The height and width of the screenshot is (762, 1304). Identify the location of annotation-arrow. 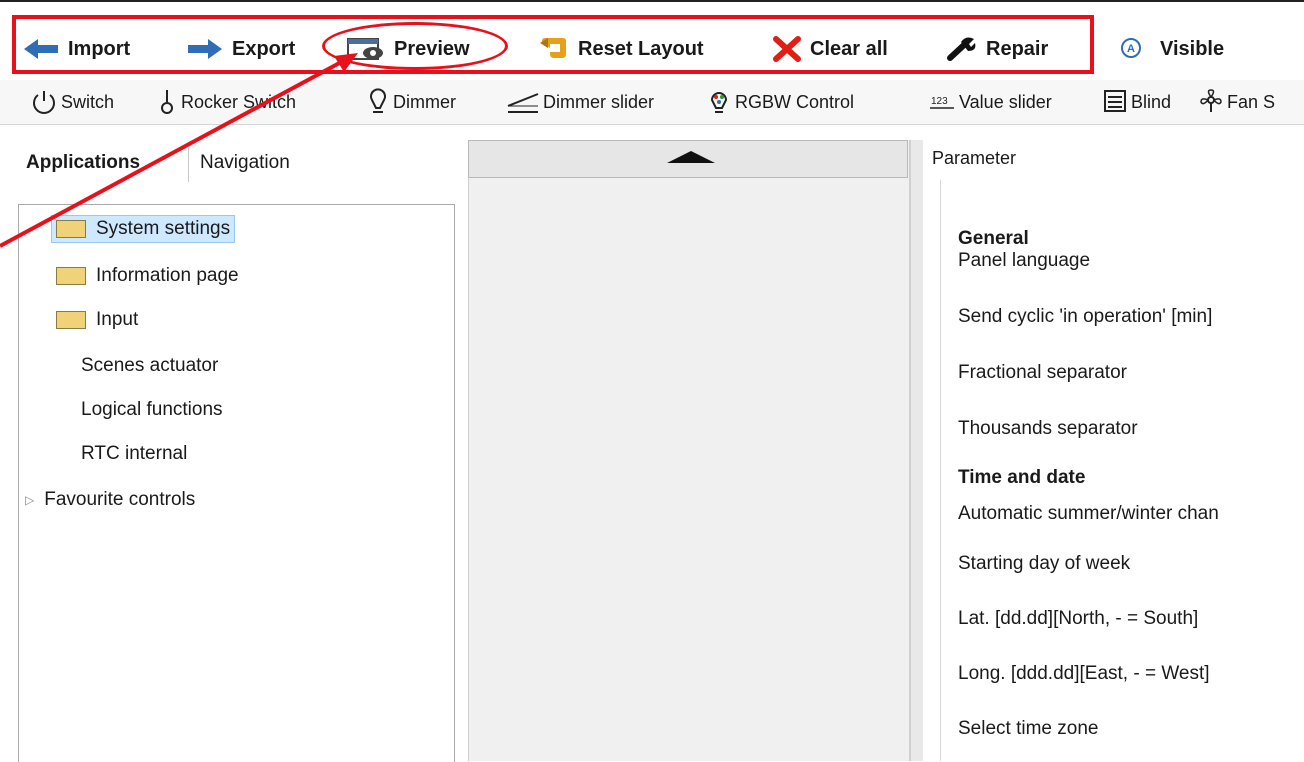
(179, 150).